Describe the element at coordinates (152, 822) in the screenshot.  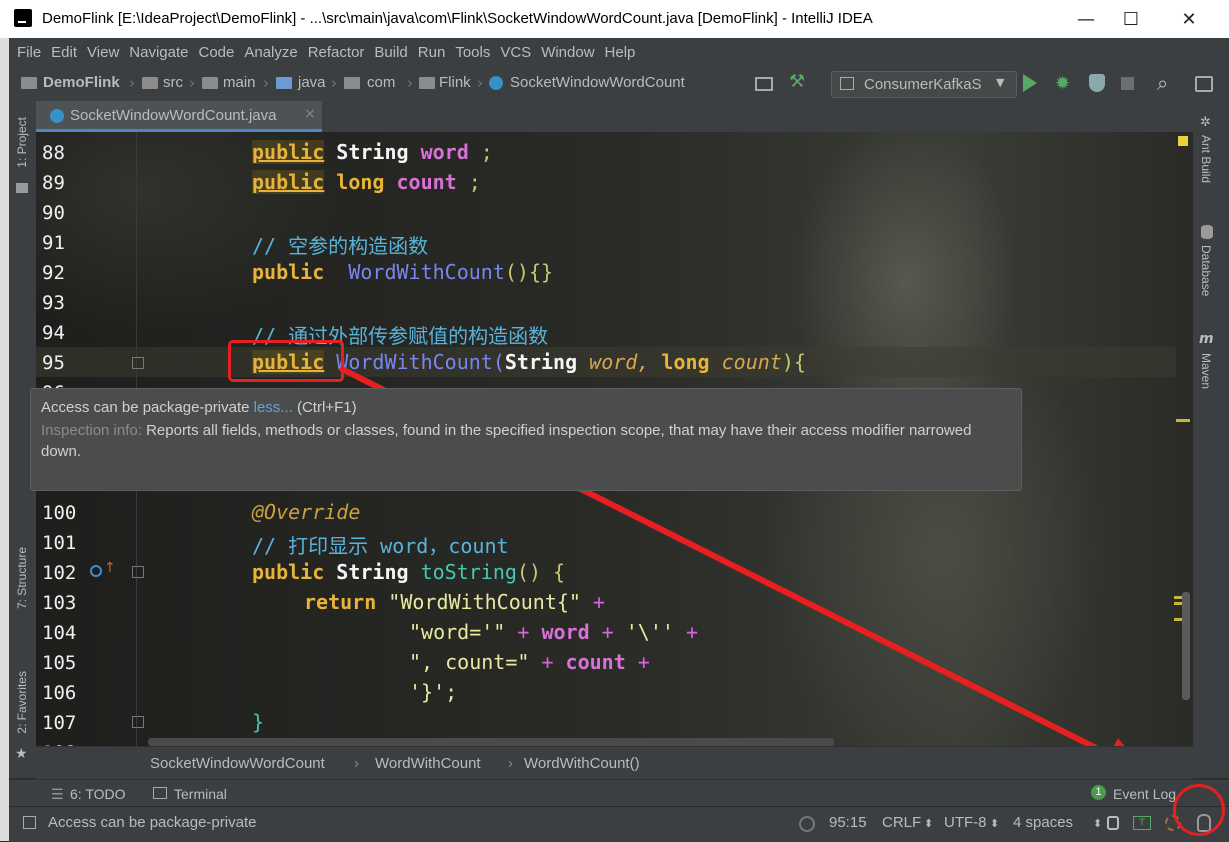
I see `status-message: Access can be package-private` at that location.